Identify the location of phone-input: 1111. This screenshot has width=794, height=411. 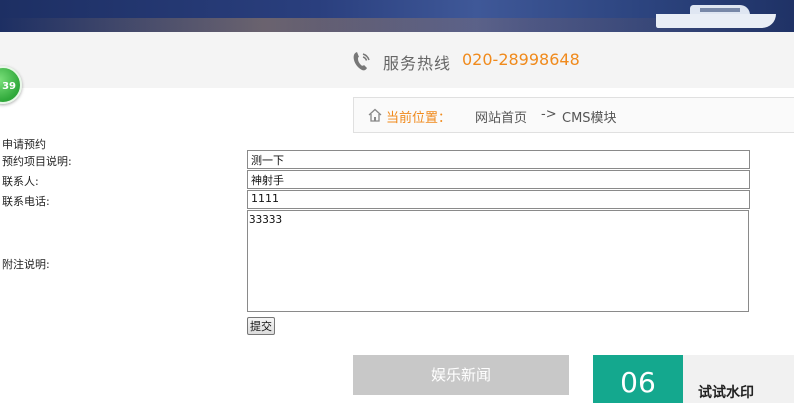
(498, 199).